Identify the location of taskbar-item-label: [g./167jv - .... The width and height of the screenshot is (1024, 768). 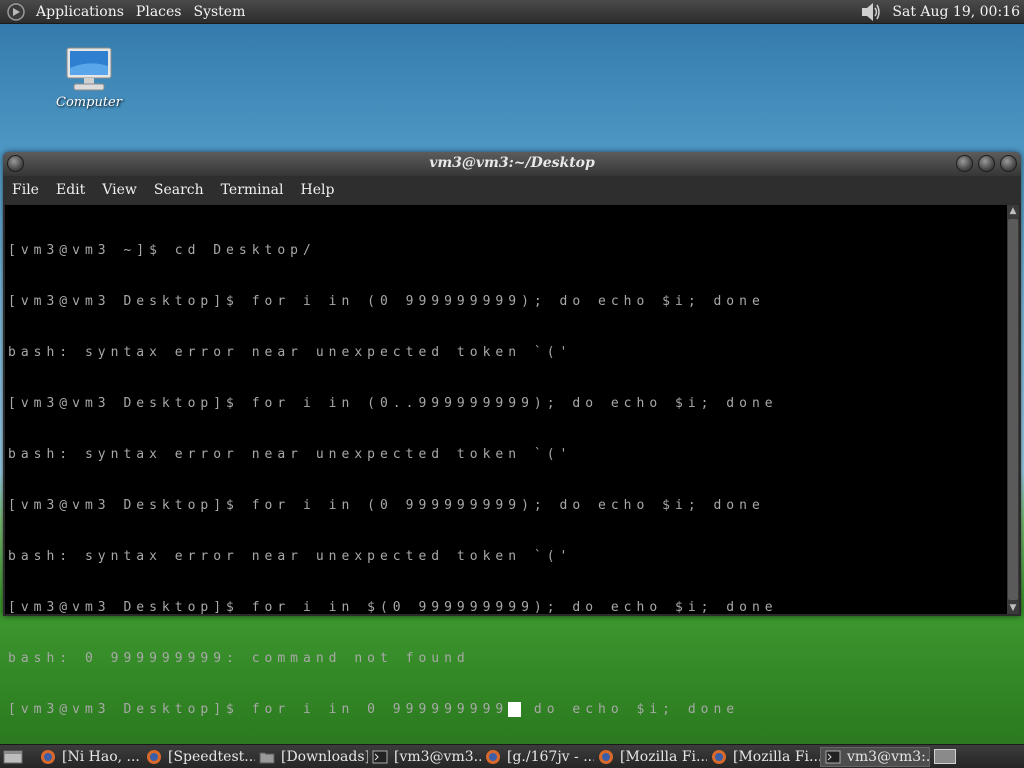
(550, 756).